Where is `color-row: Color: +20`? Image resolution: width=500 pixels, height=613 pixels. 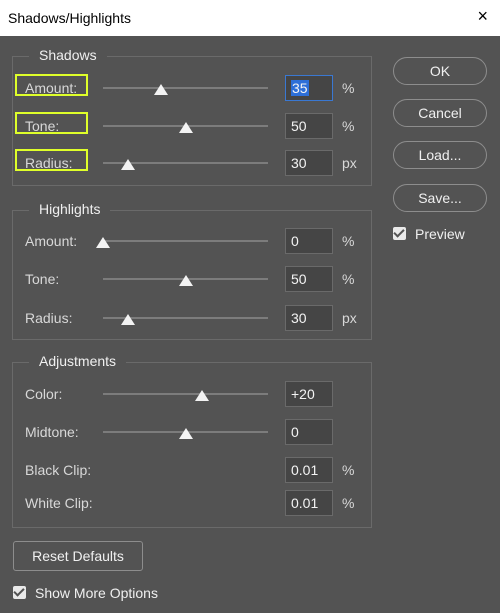
color-row: Color: +20 is located at coordinates (193, 394).